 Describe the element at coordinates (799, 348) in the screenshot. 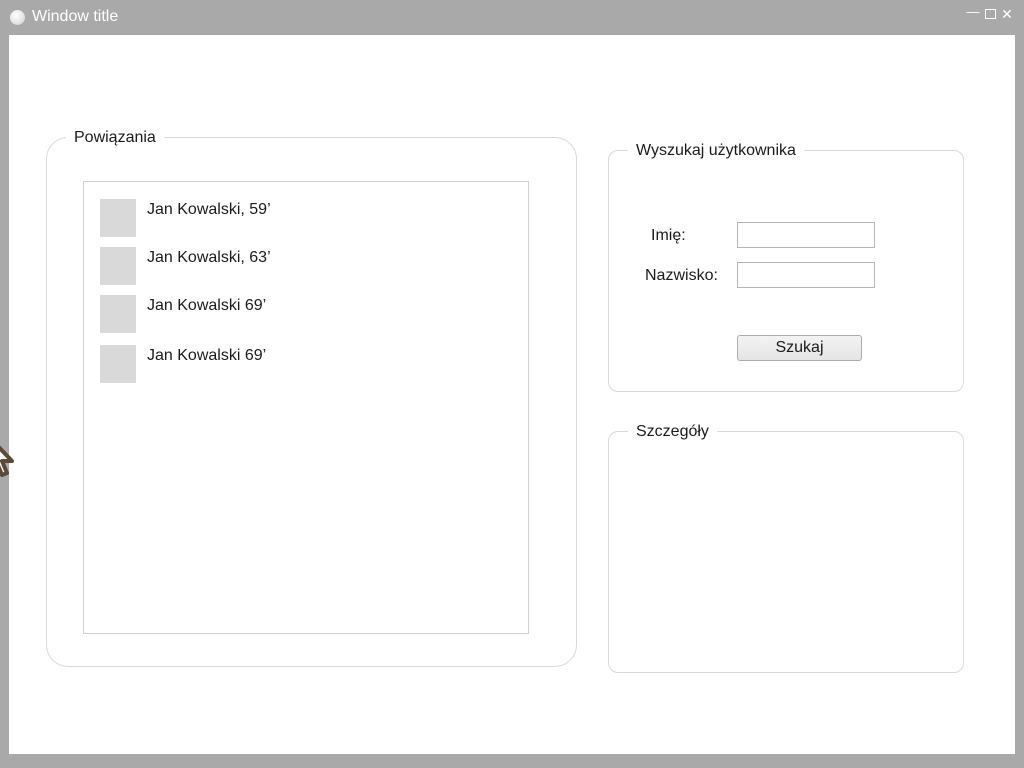

I see `search-button: Szukaj` at that location.